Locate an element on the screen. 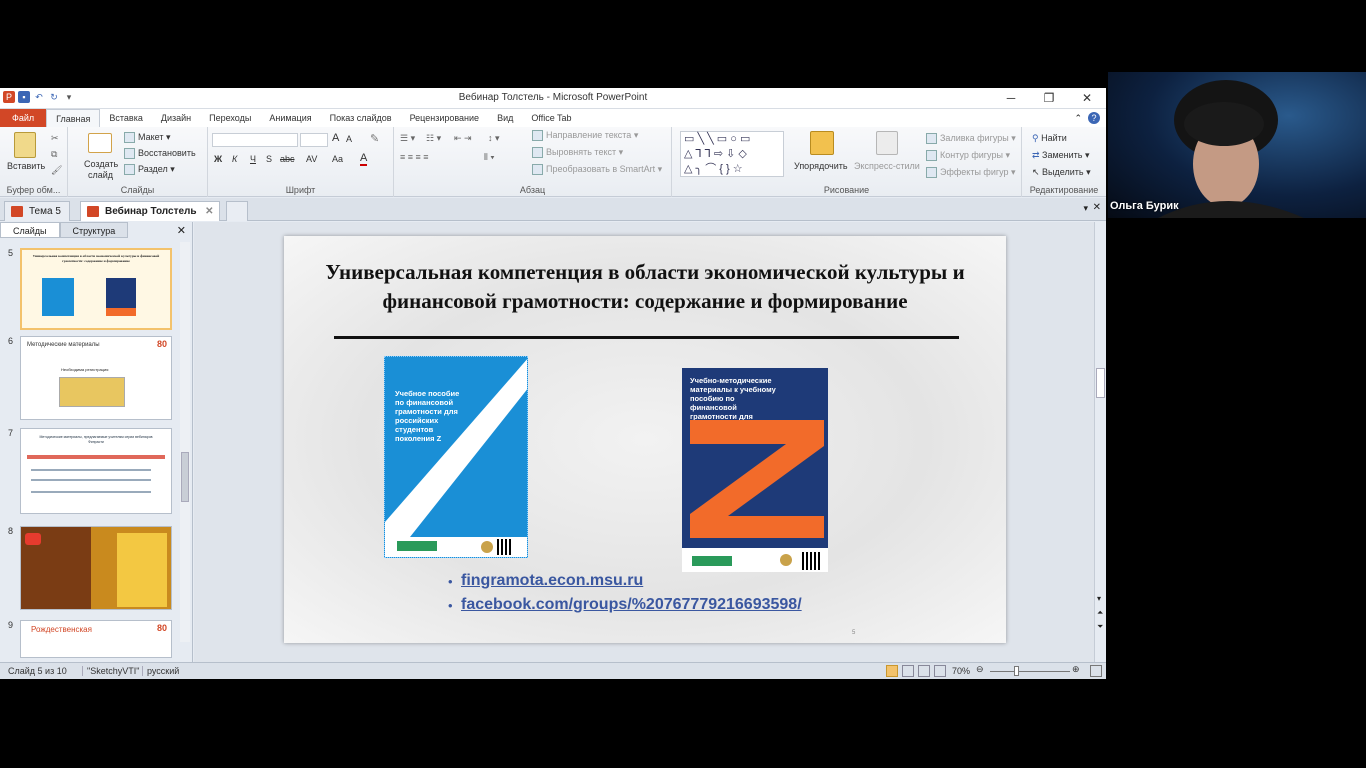 This screenshot has height=768, width=1366. next-slide-icon: ⏷ is located at coordinates (1100, 627).